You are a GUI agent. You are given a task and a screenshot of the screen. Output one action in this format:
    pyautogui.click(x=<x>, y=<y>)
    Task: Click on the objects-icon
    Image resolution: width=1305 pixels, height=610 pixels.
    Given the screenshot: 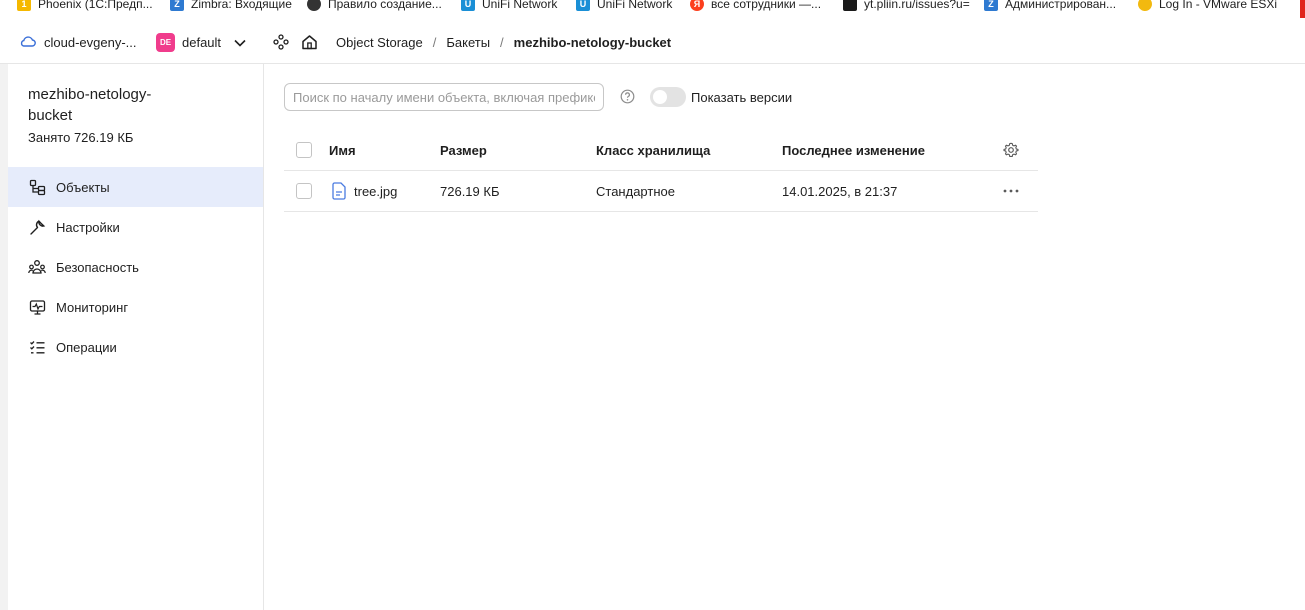 What is the action you would take?
    pyautogui.click(x=37, y=187)
    